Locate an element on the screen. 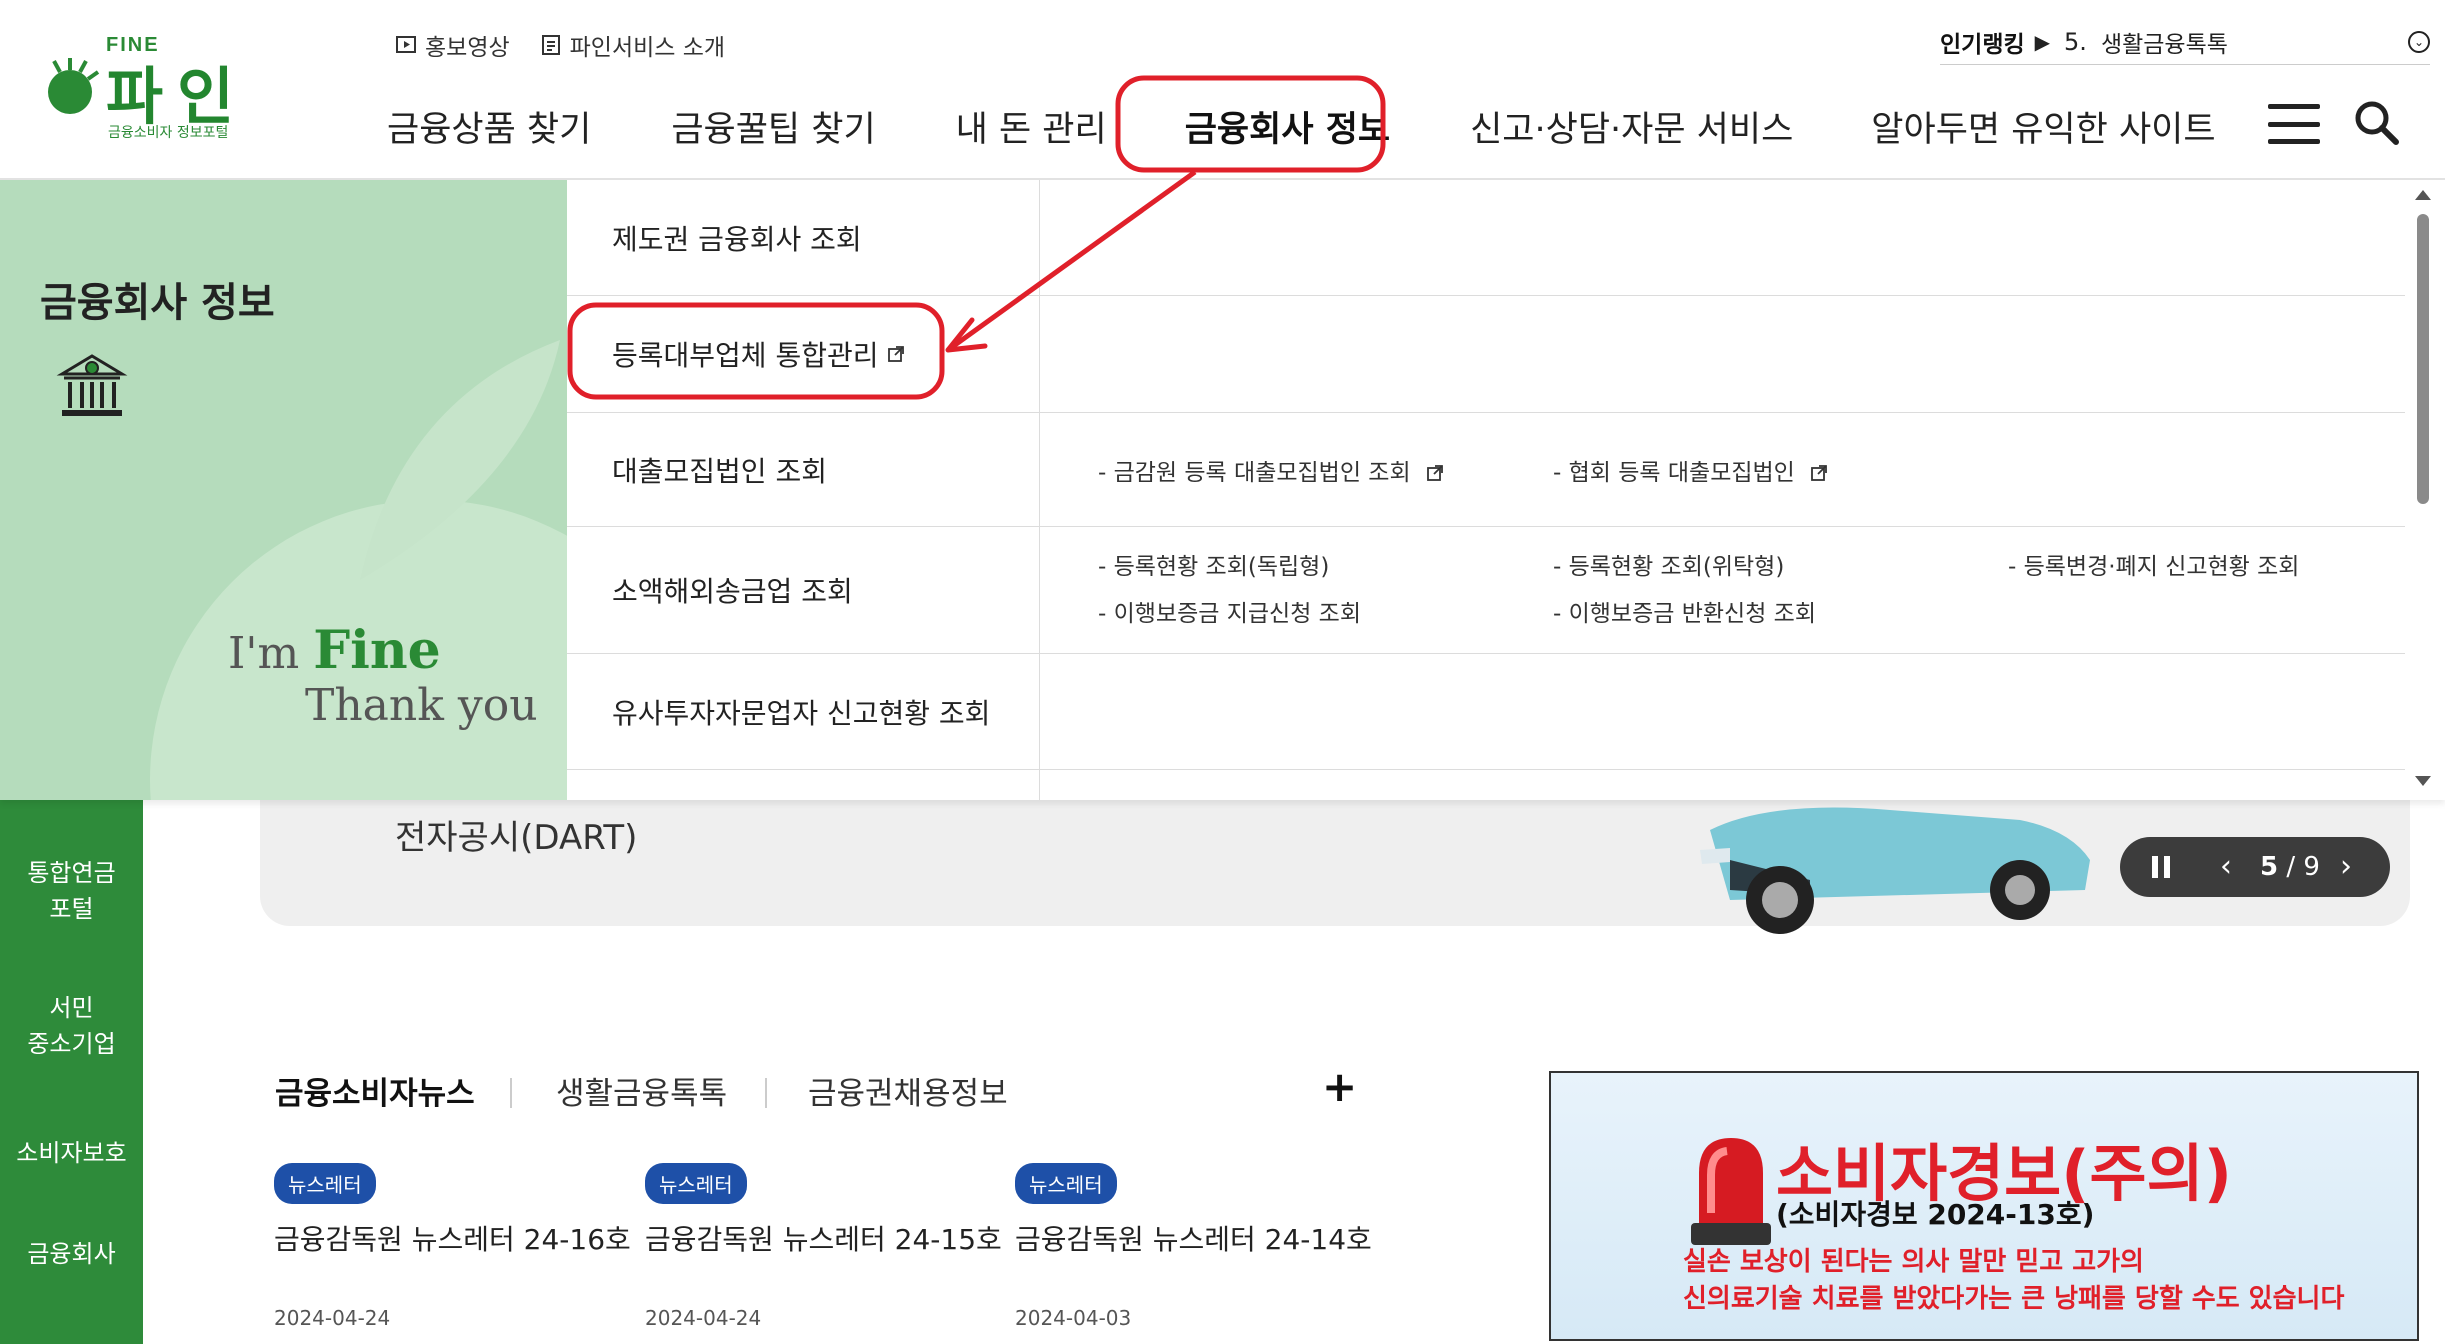  sublink-change-closure: - 등록변경·폐지 신고현황 조회 is located at coordinates (2153, 564).